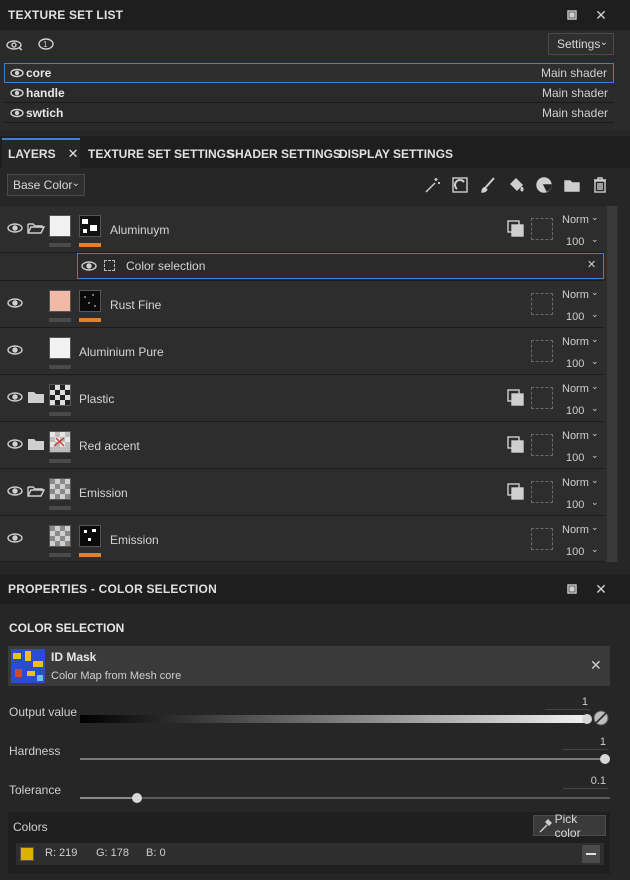 The height and width of the screenshot is (880, 630). I want to click on output-value-number: 1, so click(568, 702).